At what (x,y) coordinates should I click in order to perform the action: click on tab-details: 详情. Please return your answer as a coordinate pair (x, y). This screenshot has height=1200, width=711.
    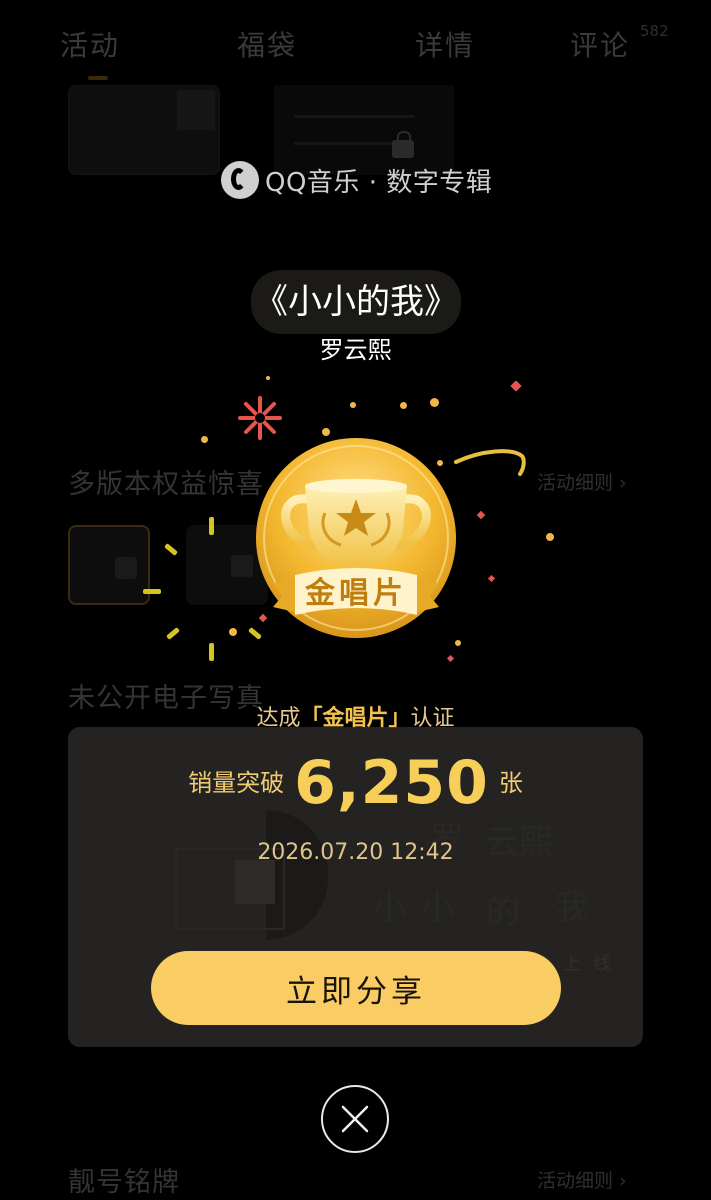
    Looking at the image, I should click on (445, 44).